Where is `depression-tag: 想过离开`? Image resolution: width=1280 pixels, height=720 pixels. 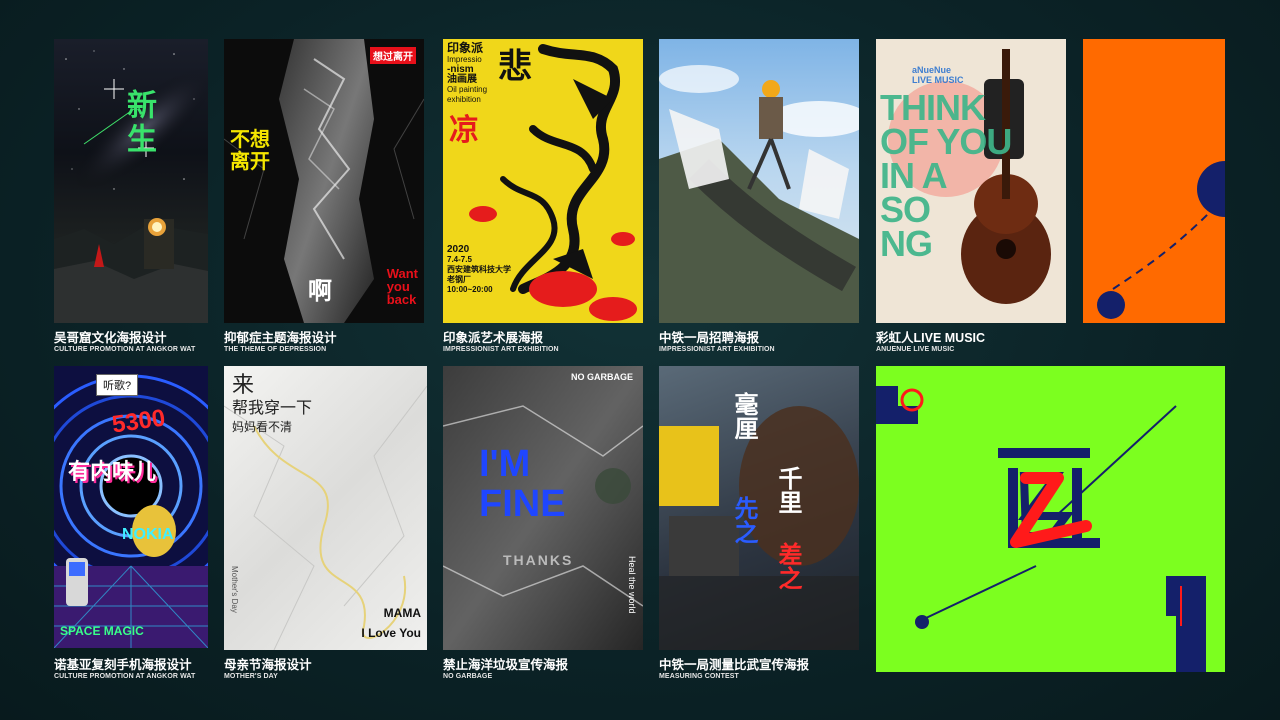
depression-tag: 想过离开 is located at coordinates (393, 55).